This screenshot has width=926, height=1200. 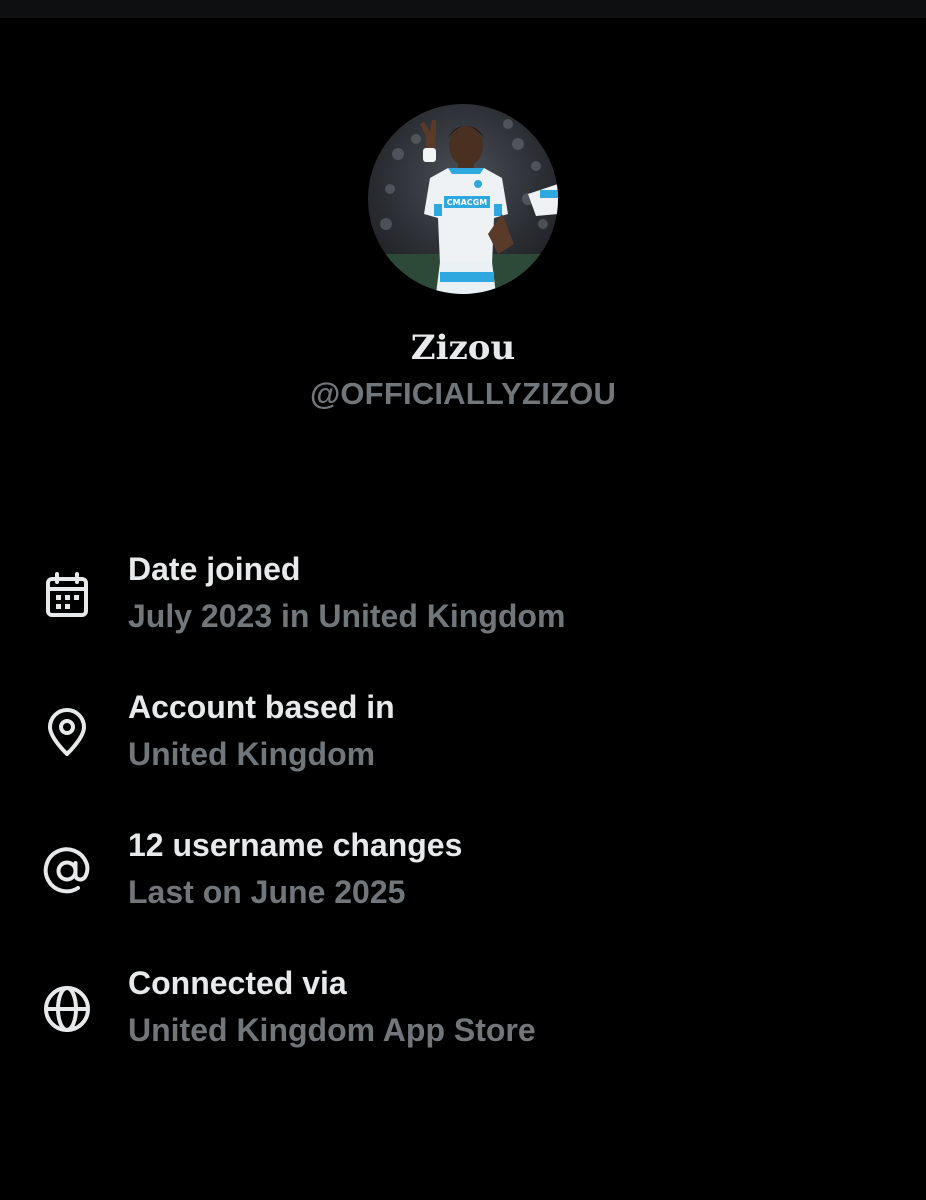 What do you see at coordinates (463, 736) in the screenshot?
I see `about-row-account-based-in: Account based in United Kingdom` at bounding box center [463, 736].